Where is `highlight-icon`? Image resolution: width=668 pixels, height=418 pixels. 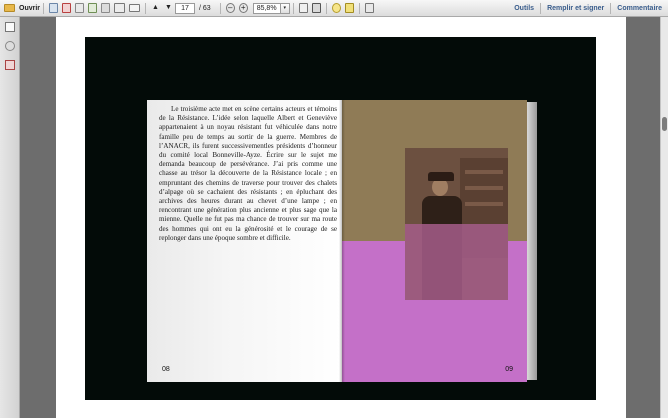
highlight-icon is located at coordinates (349, 8).